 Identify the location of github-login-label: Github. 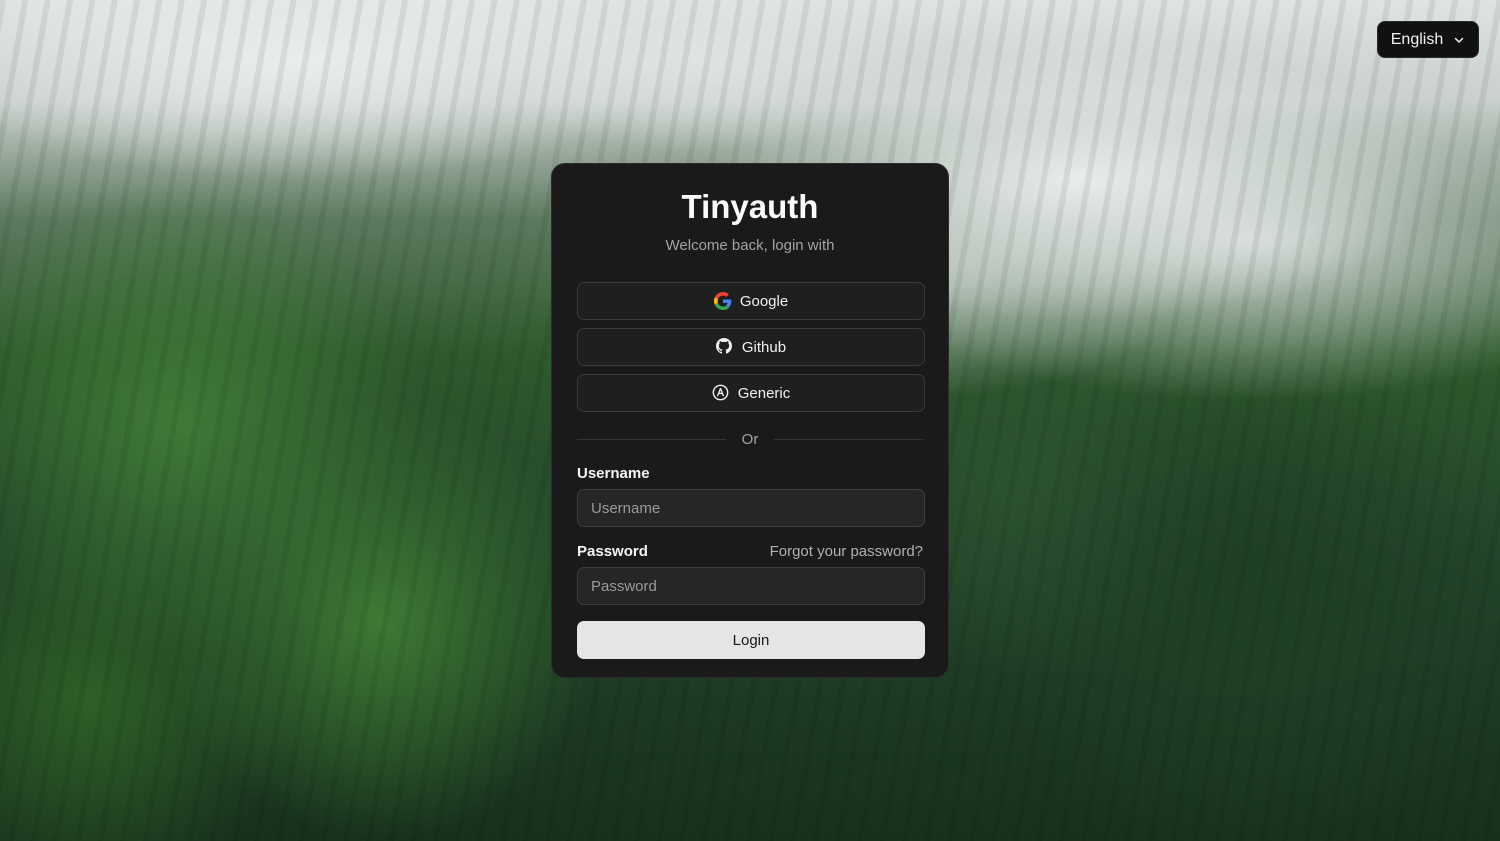
(764, 347).